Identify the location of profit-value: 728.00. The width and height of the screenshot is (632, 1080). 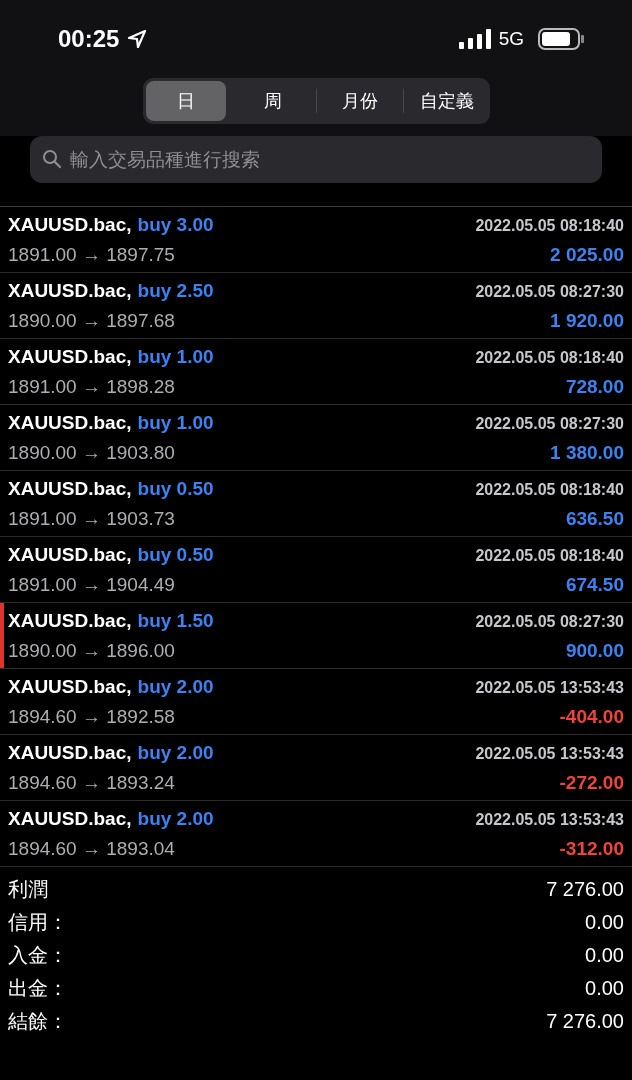
(594, 386).